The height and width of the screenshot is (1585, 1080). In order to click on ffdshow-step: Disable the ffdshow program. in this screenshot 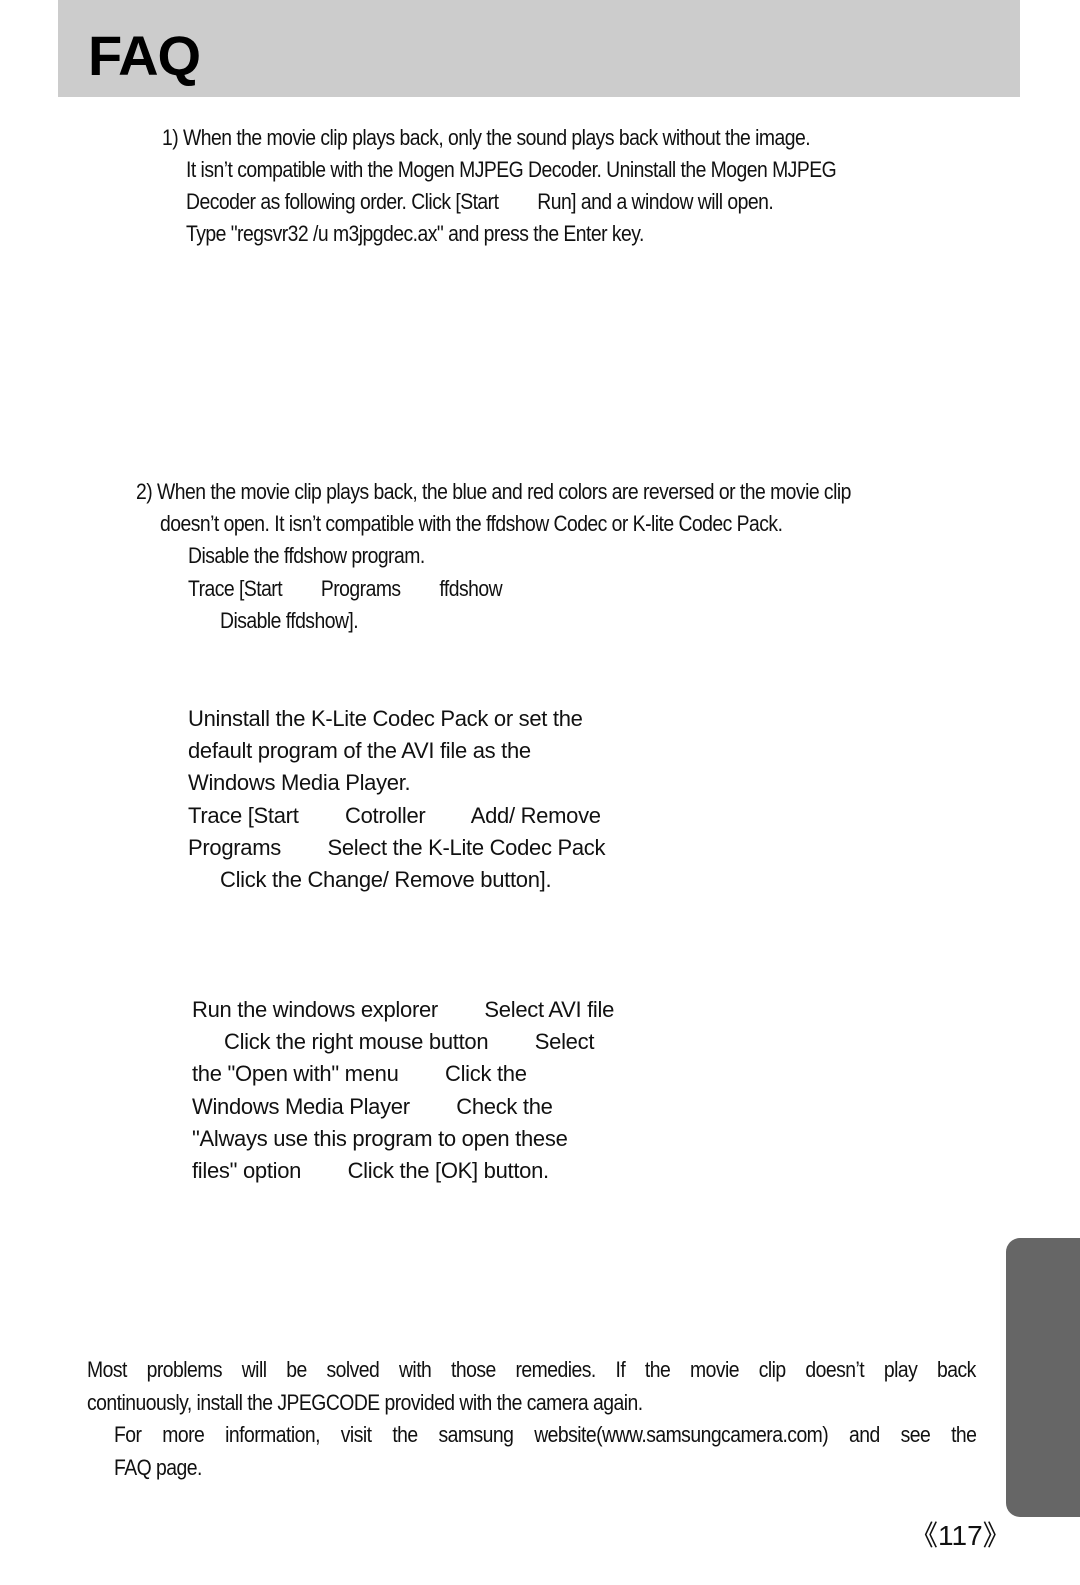, I will do `click(306, 555)`.